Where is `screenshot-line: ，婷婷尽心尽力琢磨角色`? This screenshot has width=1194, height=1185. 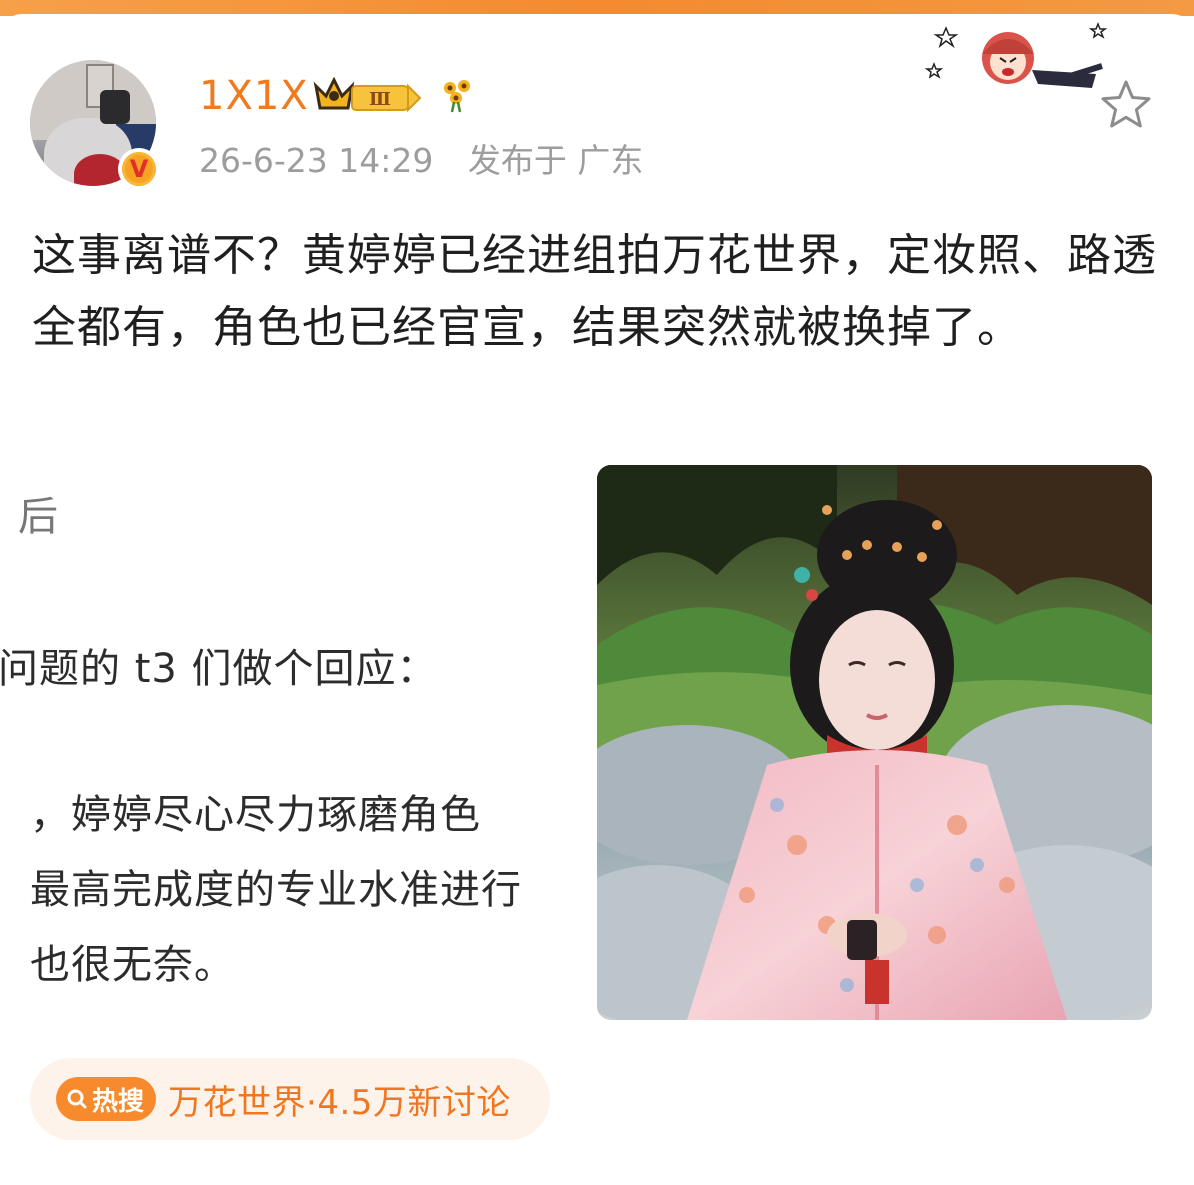 screenshot-line: ，婷婷尽心尽力琢磨角色 is located at coordinates (255, 815).